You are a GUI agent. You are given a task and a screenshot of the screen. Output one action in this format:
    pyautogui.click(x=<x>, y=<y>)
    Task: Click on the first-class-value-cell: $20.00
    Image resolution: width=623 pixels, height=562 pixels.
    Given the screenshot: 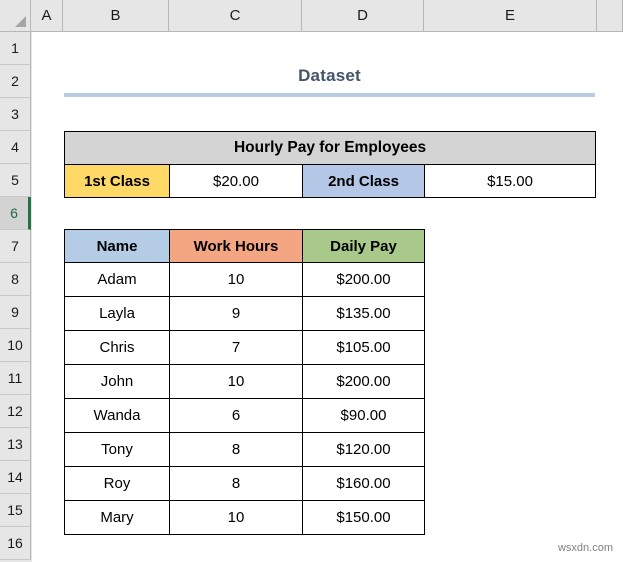 What is the action you would take?
    pyautogui.click(x=236, y=181)
    